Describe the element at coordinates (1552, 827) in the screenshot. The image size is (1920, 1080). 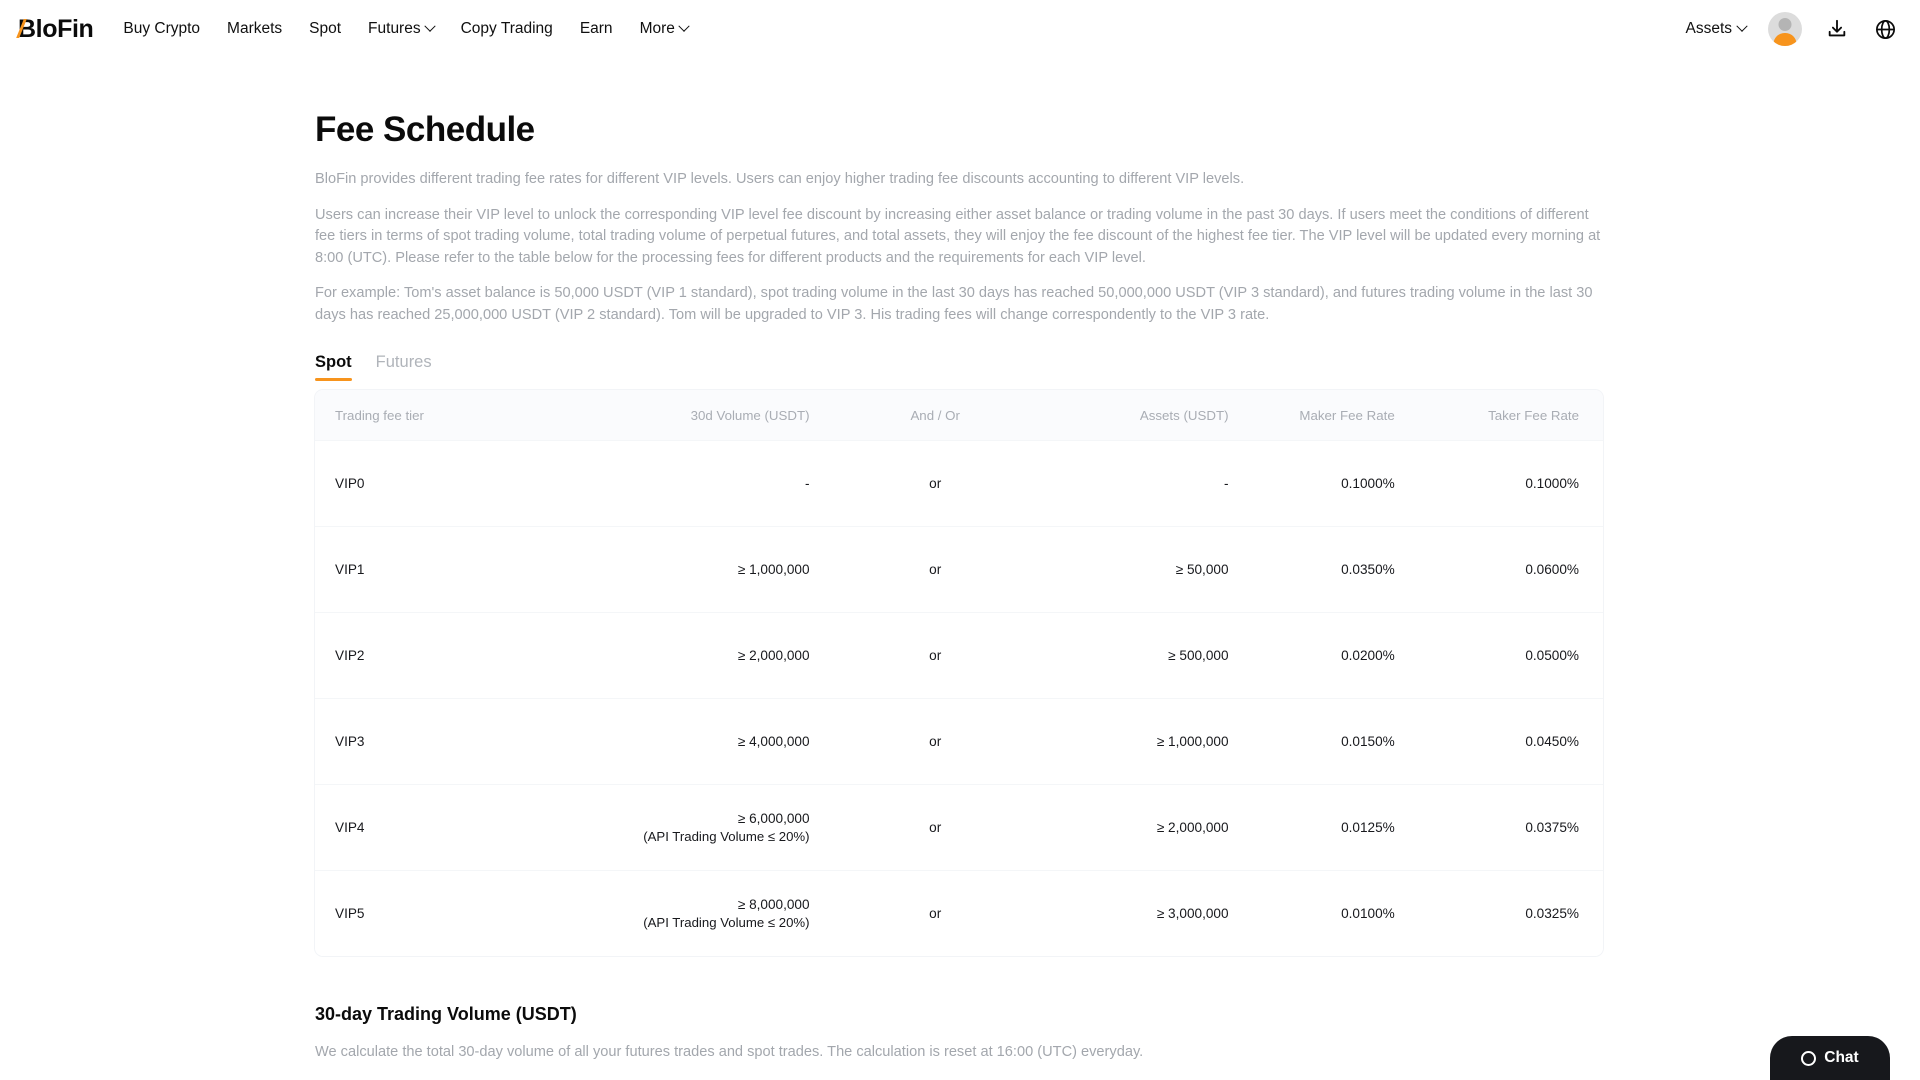
I see `cell-taker: 0.0375%` at that location.